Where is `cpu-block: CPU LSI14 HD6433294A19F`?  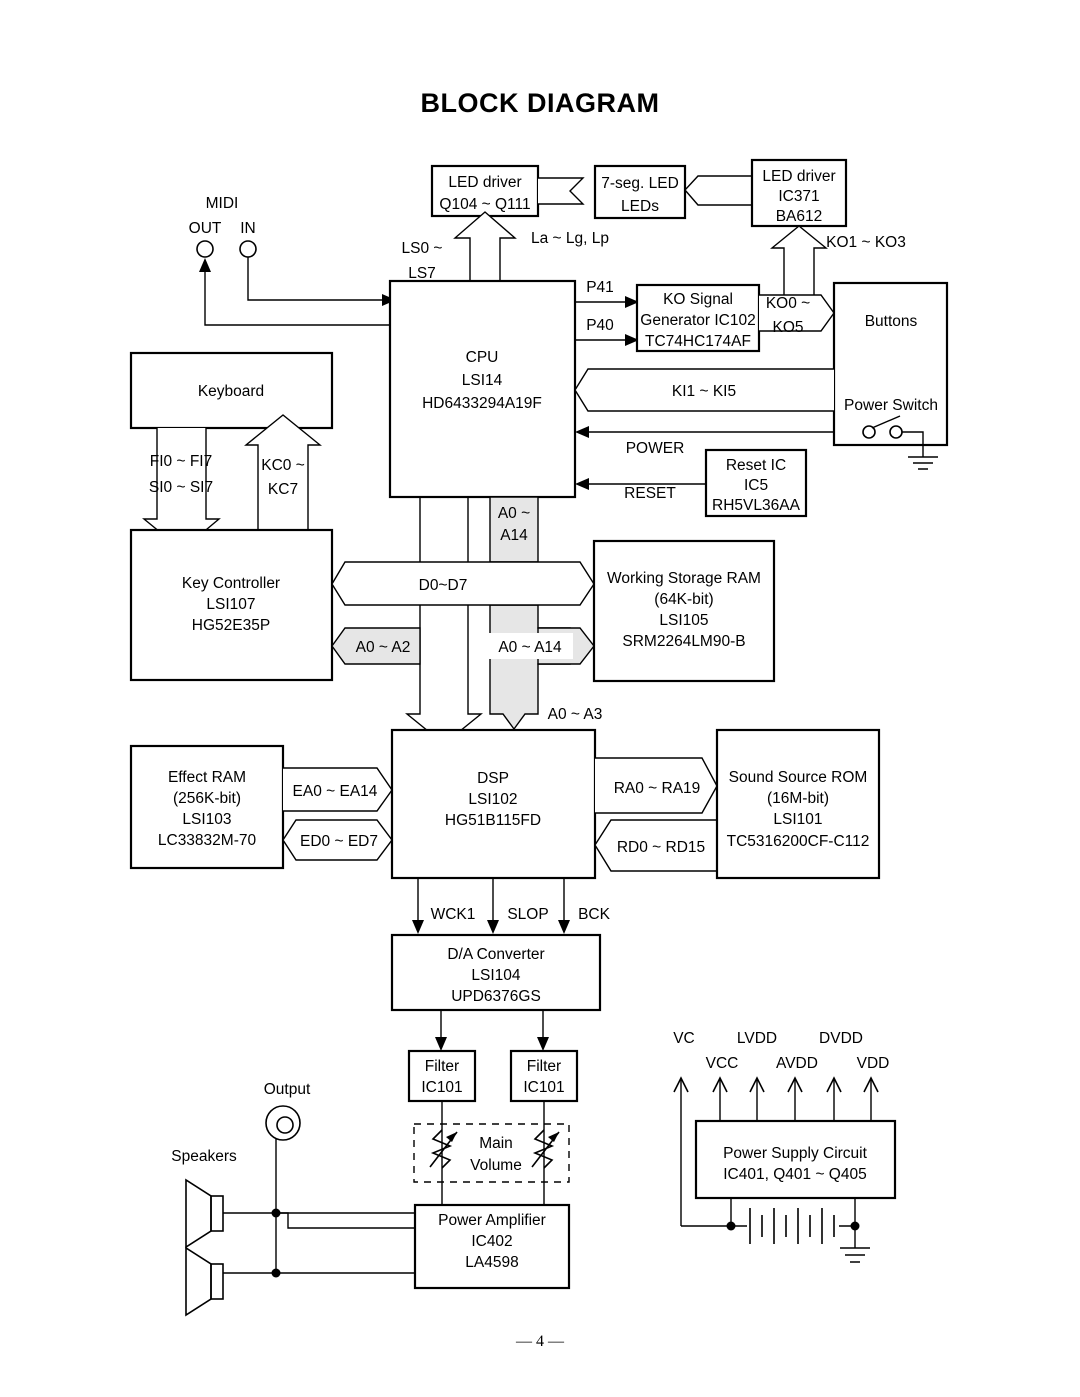
cpu-block: CPU LSI14 HD6433294A19F is located at coordinates (482, 389).